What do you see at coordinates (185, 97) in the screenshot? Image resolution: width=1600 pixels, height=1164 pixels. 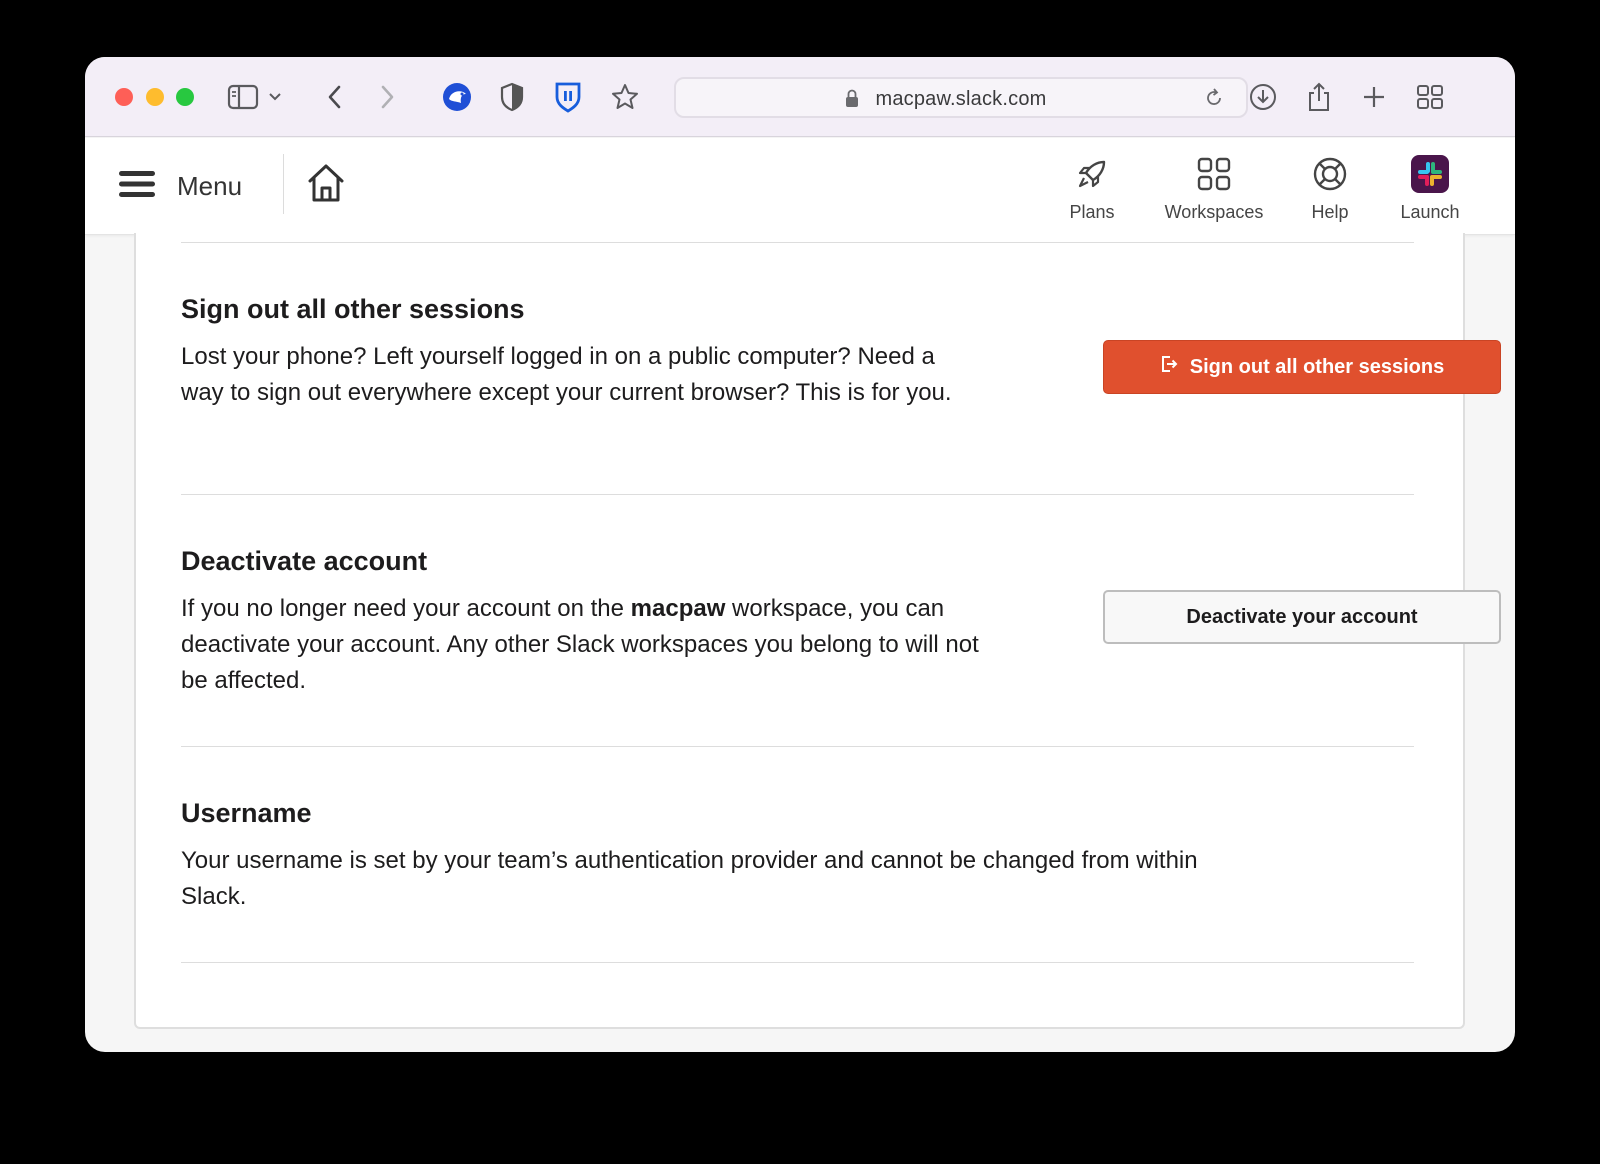 I see `zoom-window-button` at bounding box center [185, 97].